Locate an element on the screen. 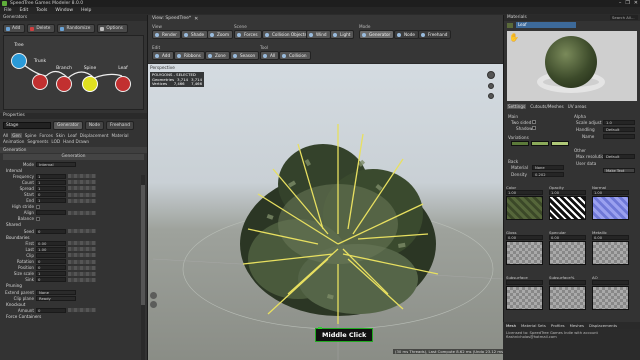 This screenshot has width=640, height=360. properties-scrollbar is located at coordinates (143, 267).